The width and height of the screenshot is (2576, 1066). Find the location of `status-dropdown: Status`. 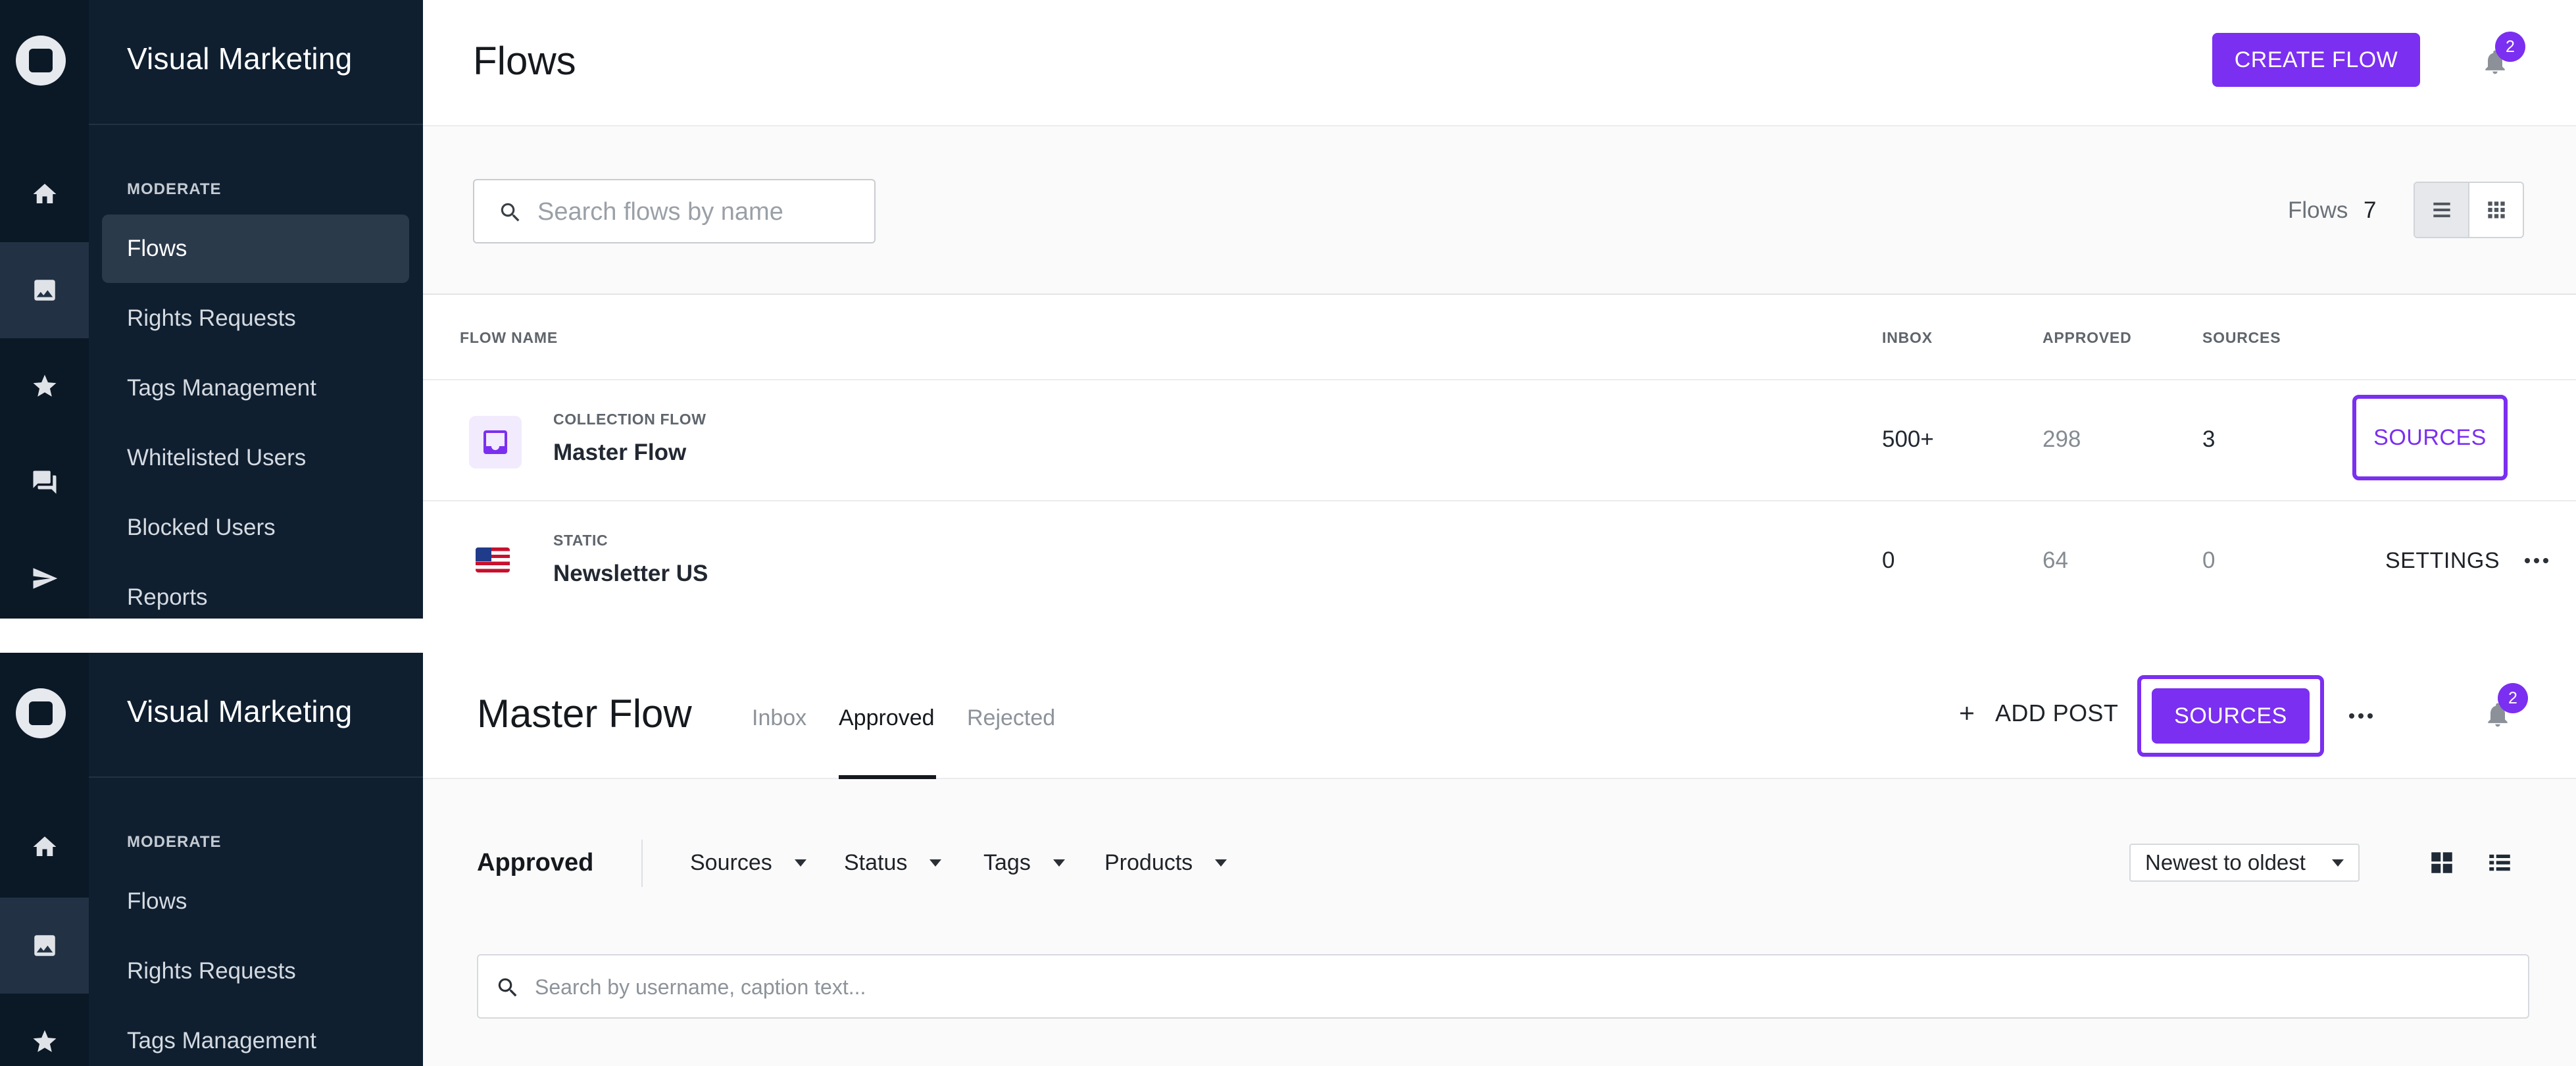

status-dropdown: Status is located at coordinates (893, 863).